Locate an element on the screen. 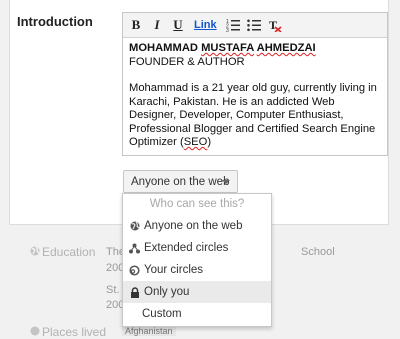  bullet-list-button is located at coordinates (254, 25).